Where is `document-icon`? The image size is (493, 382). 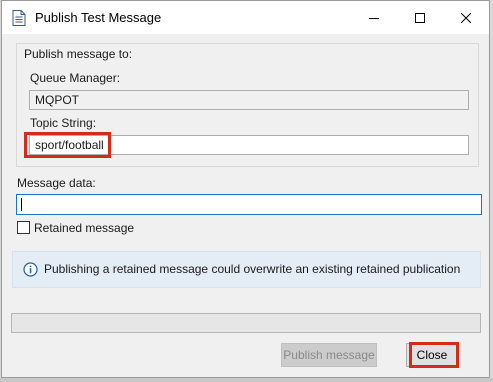
document-icon is located at coordinates (19, 18).